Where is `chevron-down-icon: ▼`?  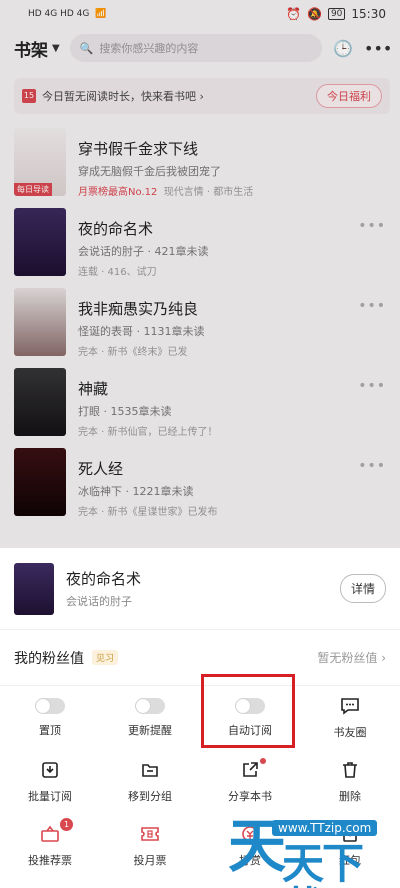 chevron-down-icon: ▼ is located at coordinates (56, 48).